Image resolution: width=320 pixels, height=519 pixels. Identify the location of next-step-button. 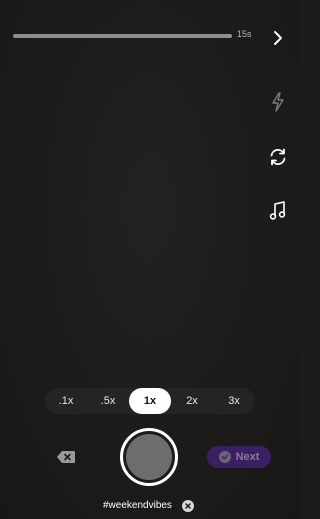
(278, 38).